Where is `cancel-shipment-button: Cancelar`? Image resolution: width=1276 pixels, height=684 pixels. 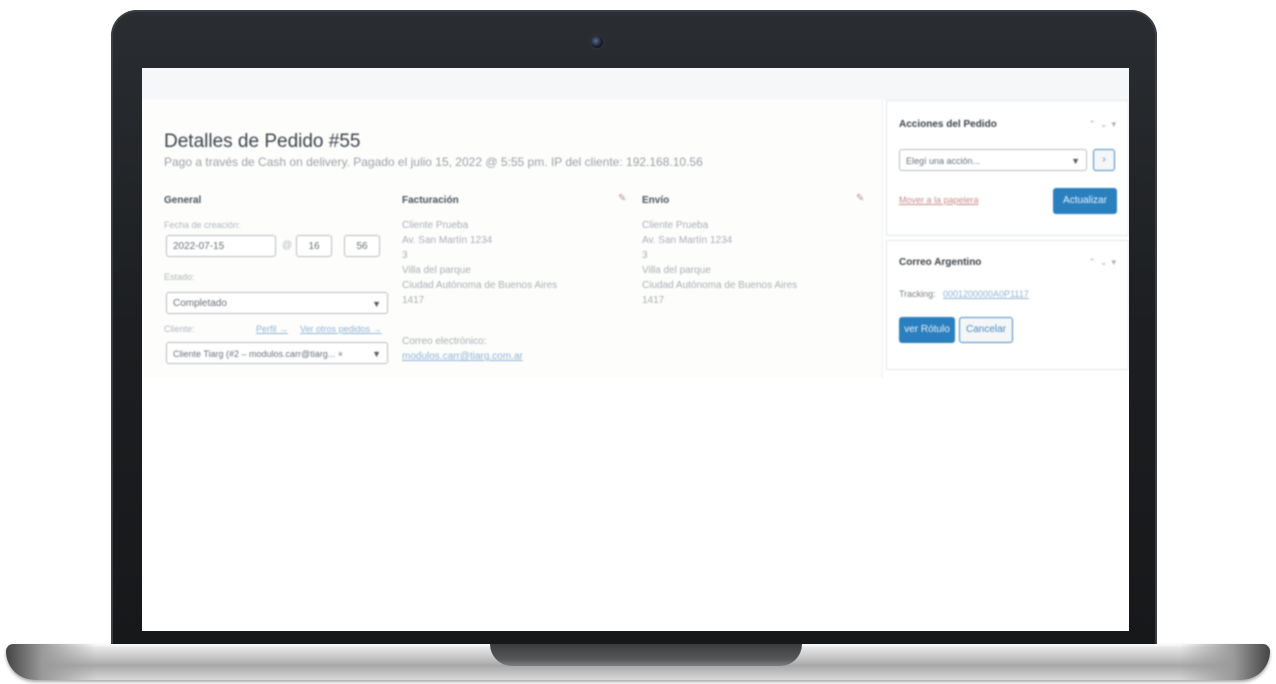 cancel-shipment-button: Cancelar is located at coordinates (986, 330).